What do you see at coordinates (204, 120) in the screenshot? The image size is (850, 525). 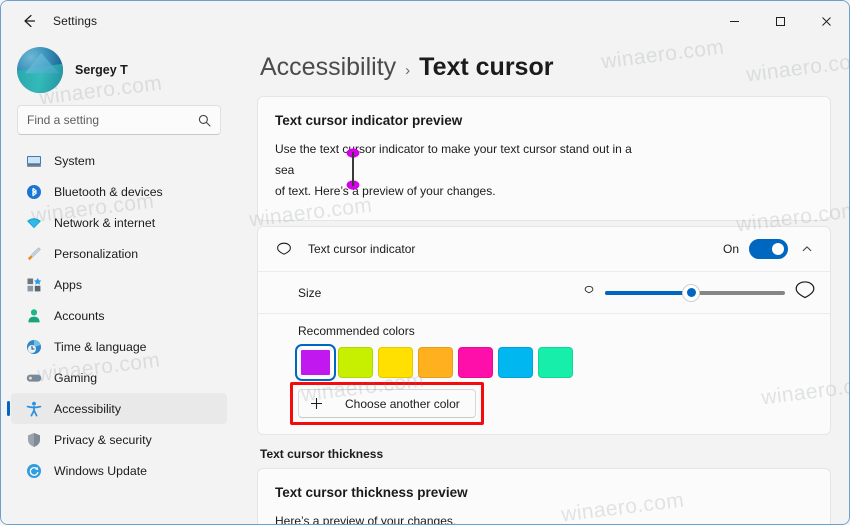 I see `search-icon` at bounding box center [204, 120].